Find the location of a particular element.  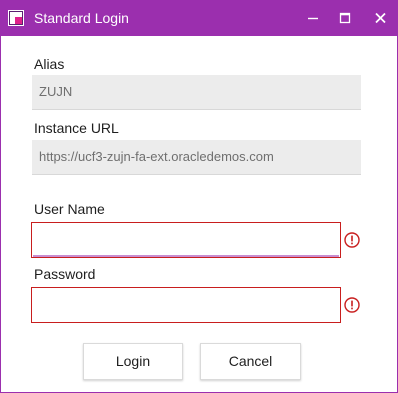

username-input-box is located at coordinates (186, 240).